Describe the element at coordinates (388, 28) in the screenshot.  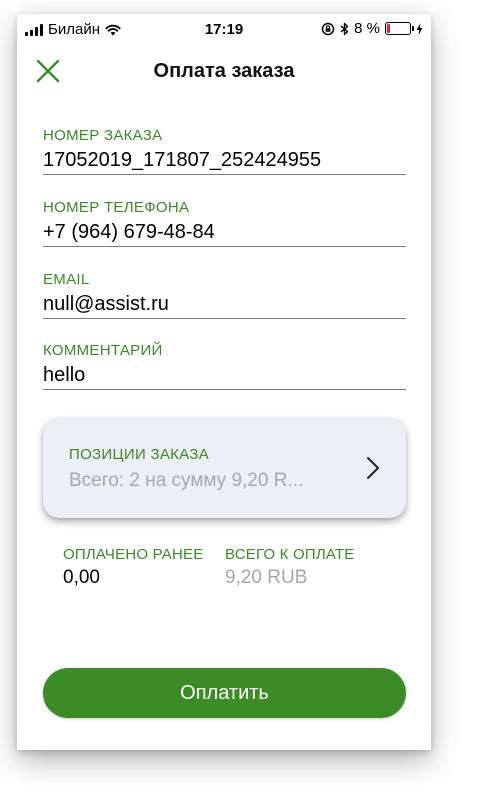
I see `battery-level` at that location.